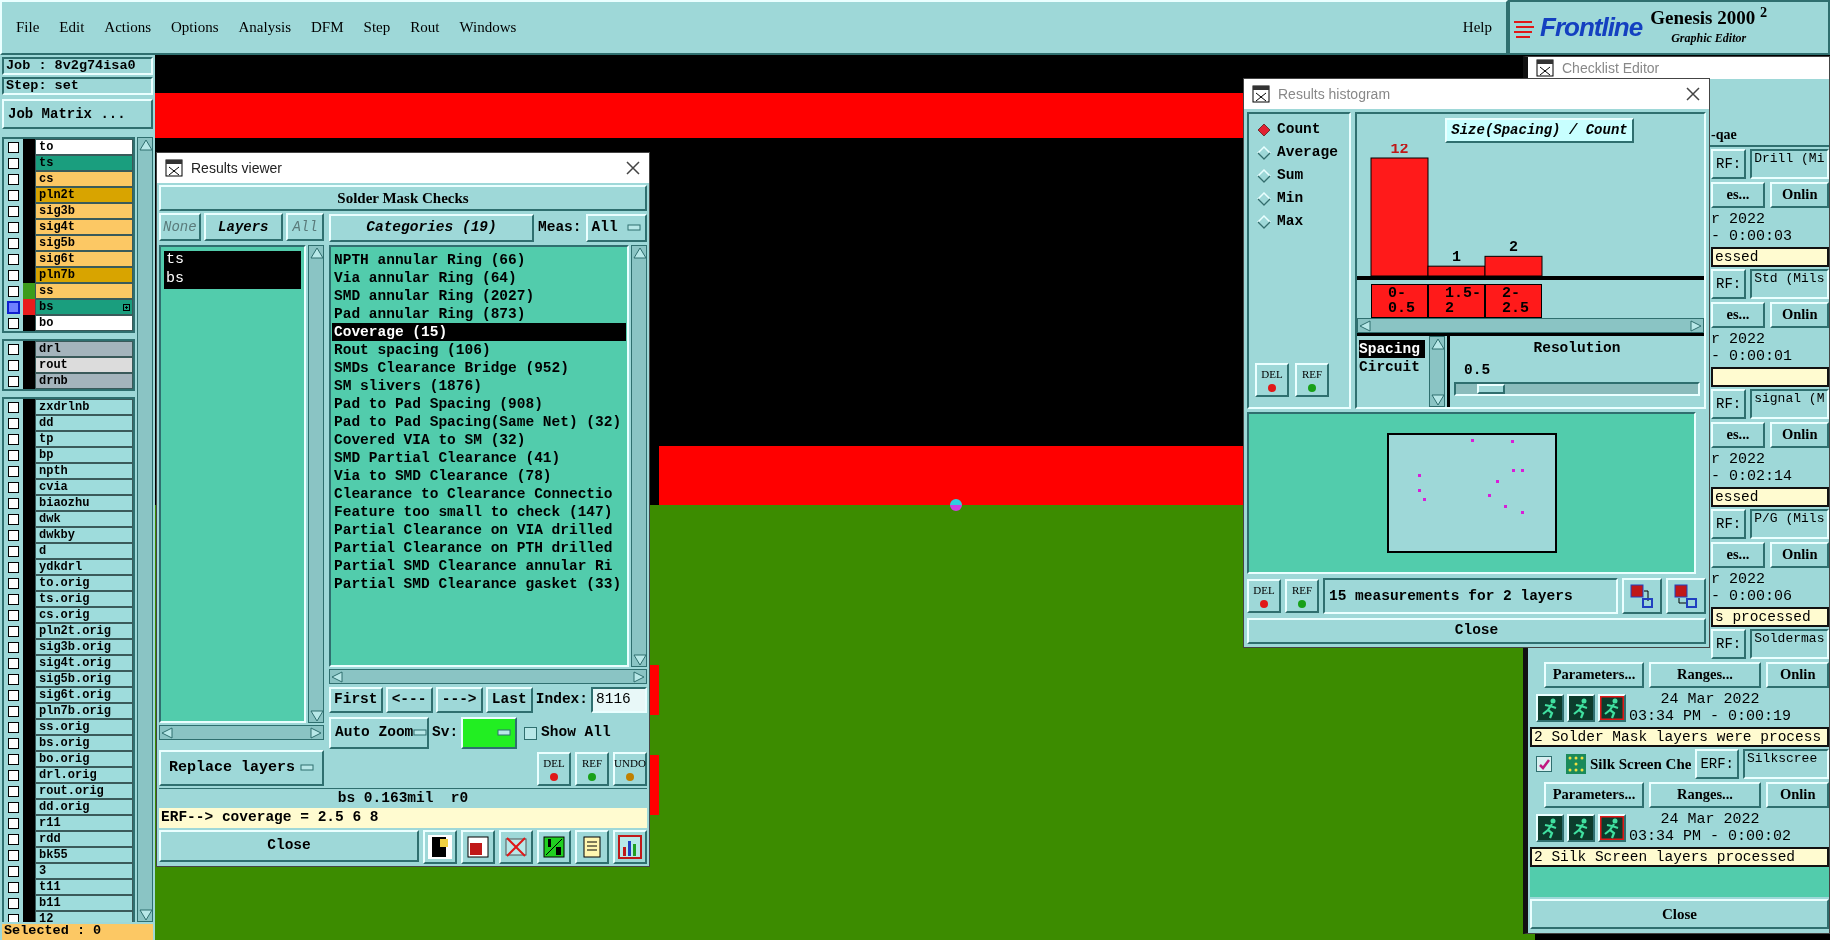 Image resolution: width=1830 pixels, height=940 pixels. What do you see at coordinates (84, 599) in the screenshot?
I see `layer-name: ts.orig` at bounding box center [84, 599].